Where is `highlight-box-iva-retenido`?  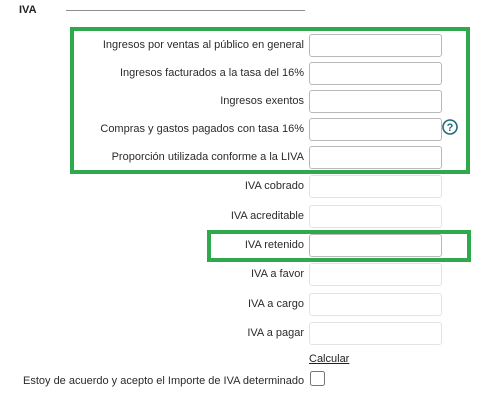 highlight-box-iva-retenido is located at coordinates (339, 246).